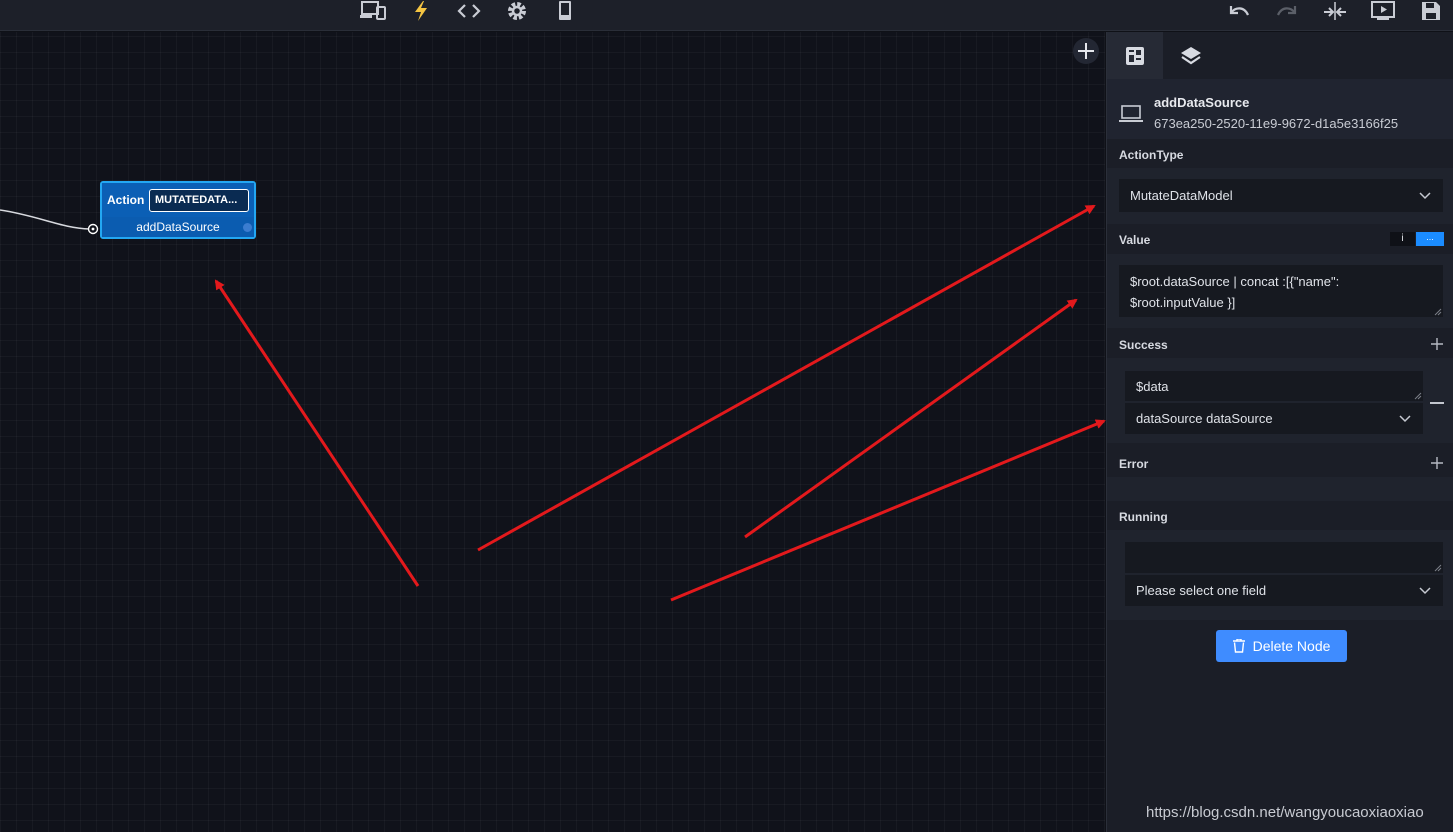 This screenshot has width=1453, height=832. What do you see at coordinates (1287, 11) in the screenshot?
I see `redo-icon` at bounding box center [1287, 11].